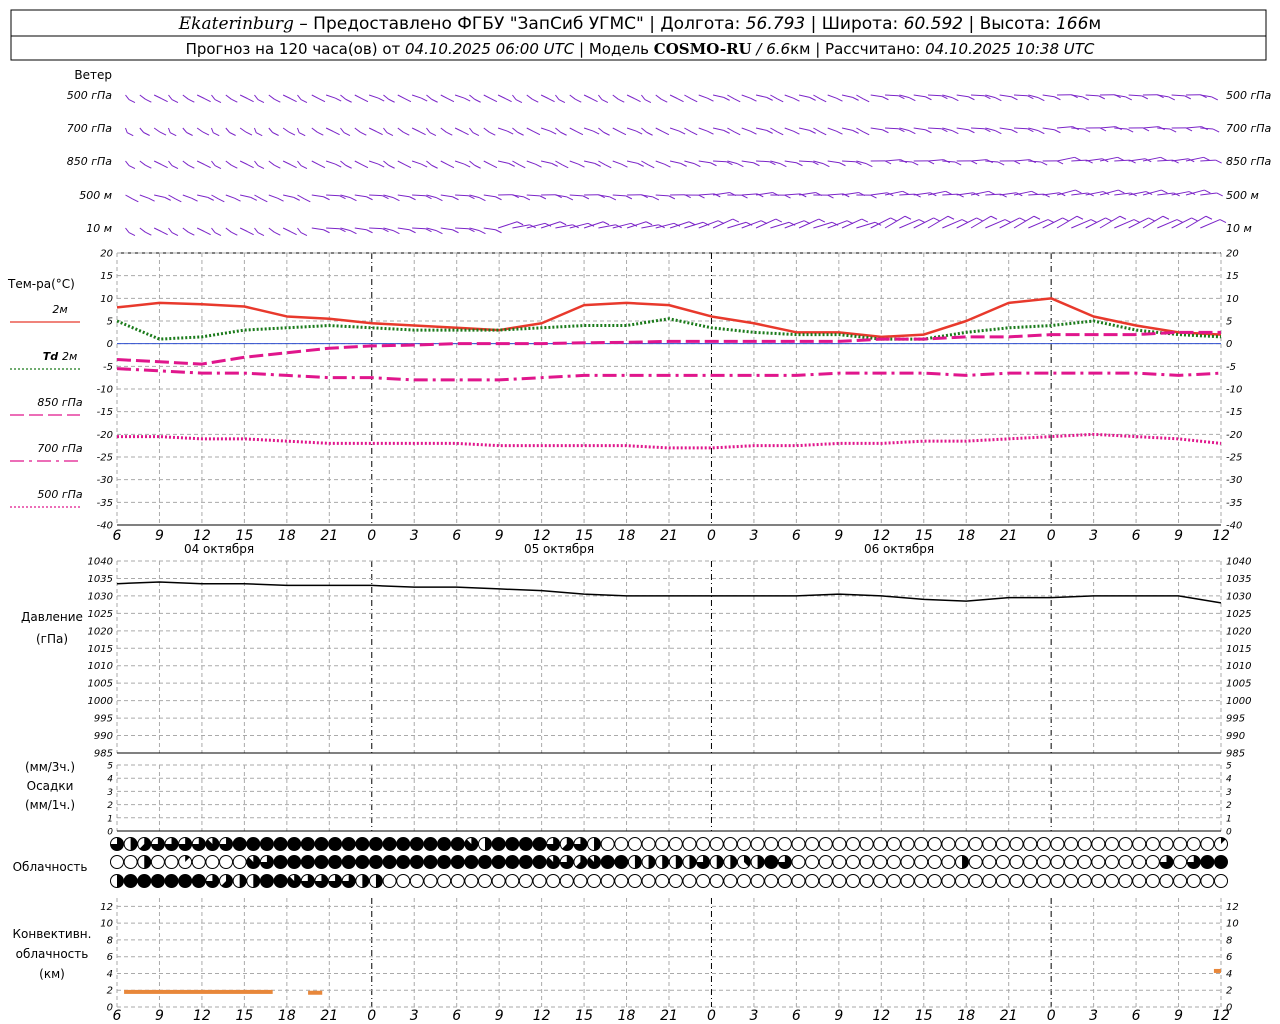 Image resolution: width=1280 pixels, height=1024 pixels. What do you see at coordinates (315, 992) in the screenshot?
I see `convective-bar` at bounding box center [315, 992].